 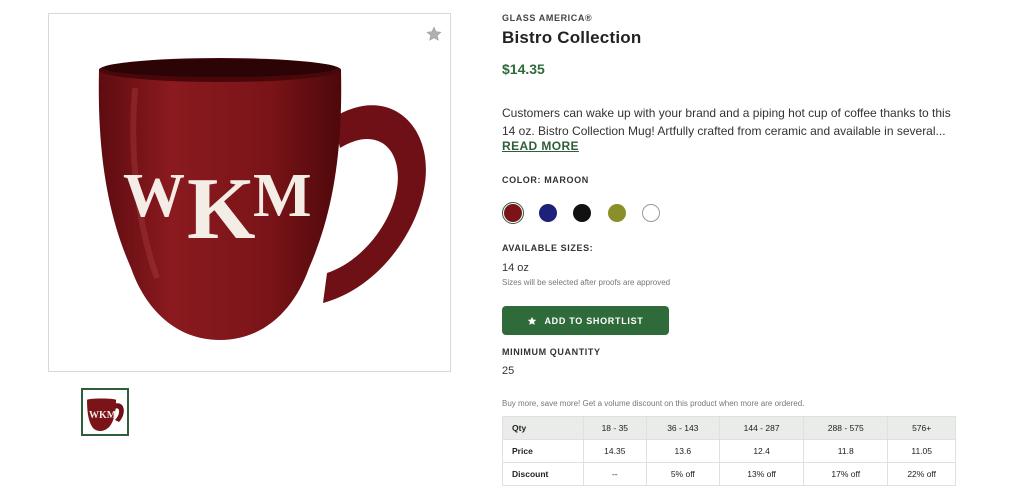 What do you see at coordinates (683, 451) in the screenshot?
I see `table-cell: 13.6` at bounding box center [683, 451].